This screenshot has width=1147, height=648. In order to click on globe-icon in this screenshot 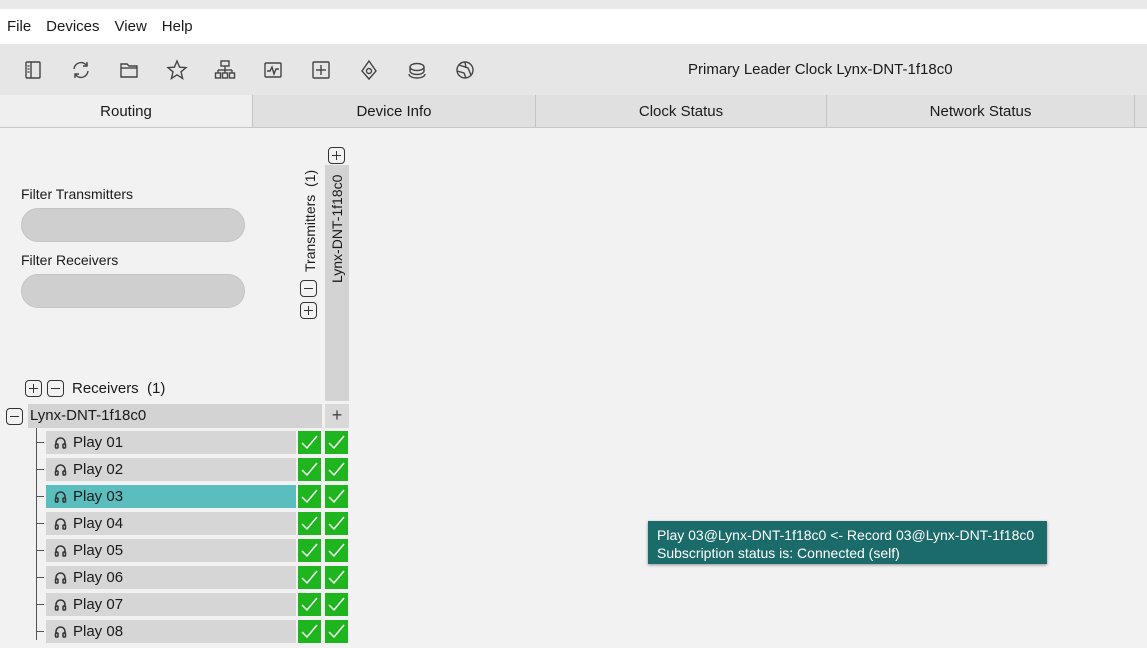, I will do `click(465, 70)`.